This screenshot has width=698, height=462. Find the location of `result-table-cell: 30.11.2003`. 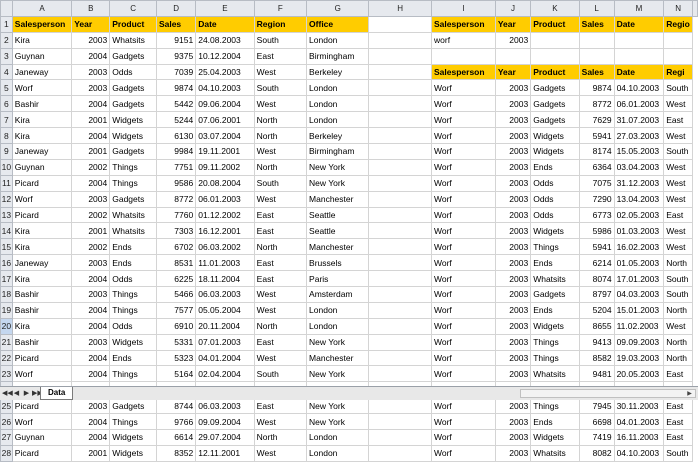

result-table-cell: 30.11.2003 is located at coordinates (639, 406).